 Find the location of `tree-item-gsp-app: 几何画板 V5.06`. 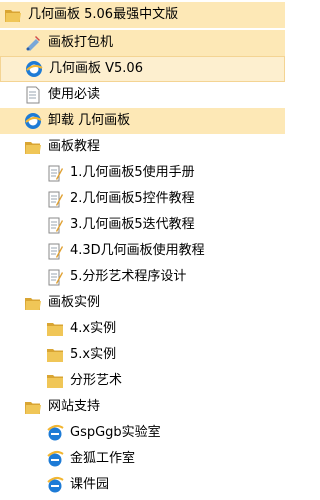

tree-item-gsp-app: 几何画板 V5.06 is located at coordinates (142, 69).